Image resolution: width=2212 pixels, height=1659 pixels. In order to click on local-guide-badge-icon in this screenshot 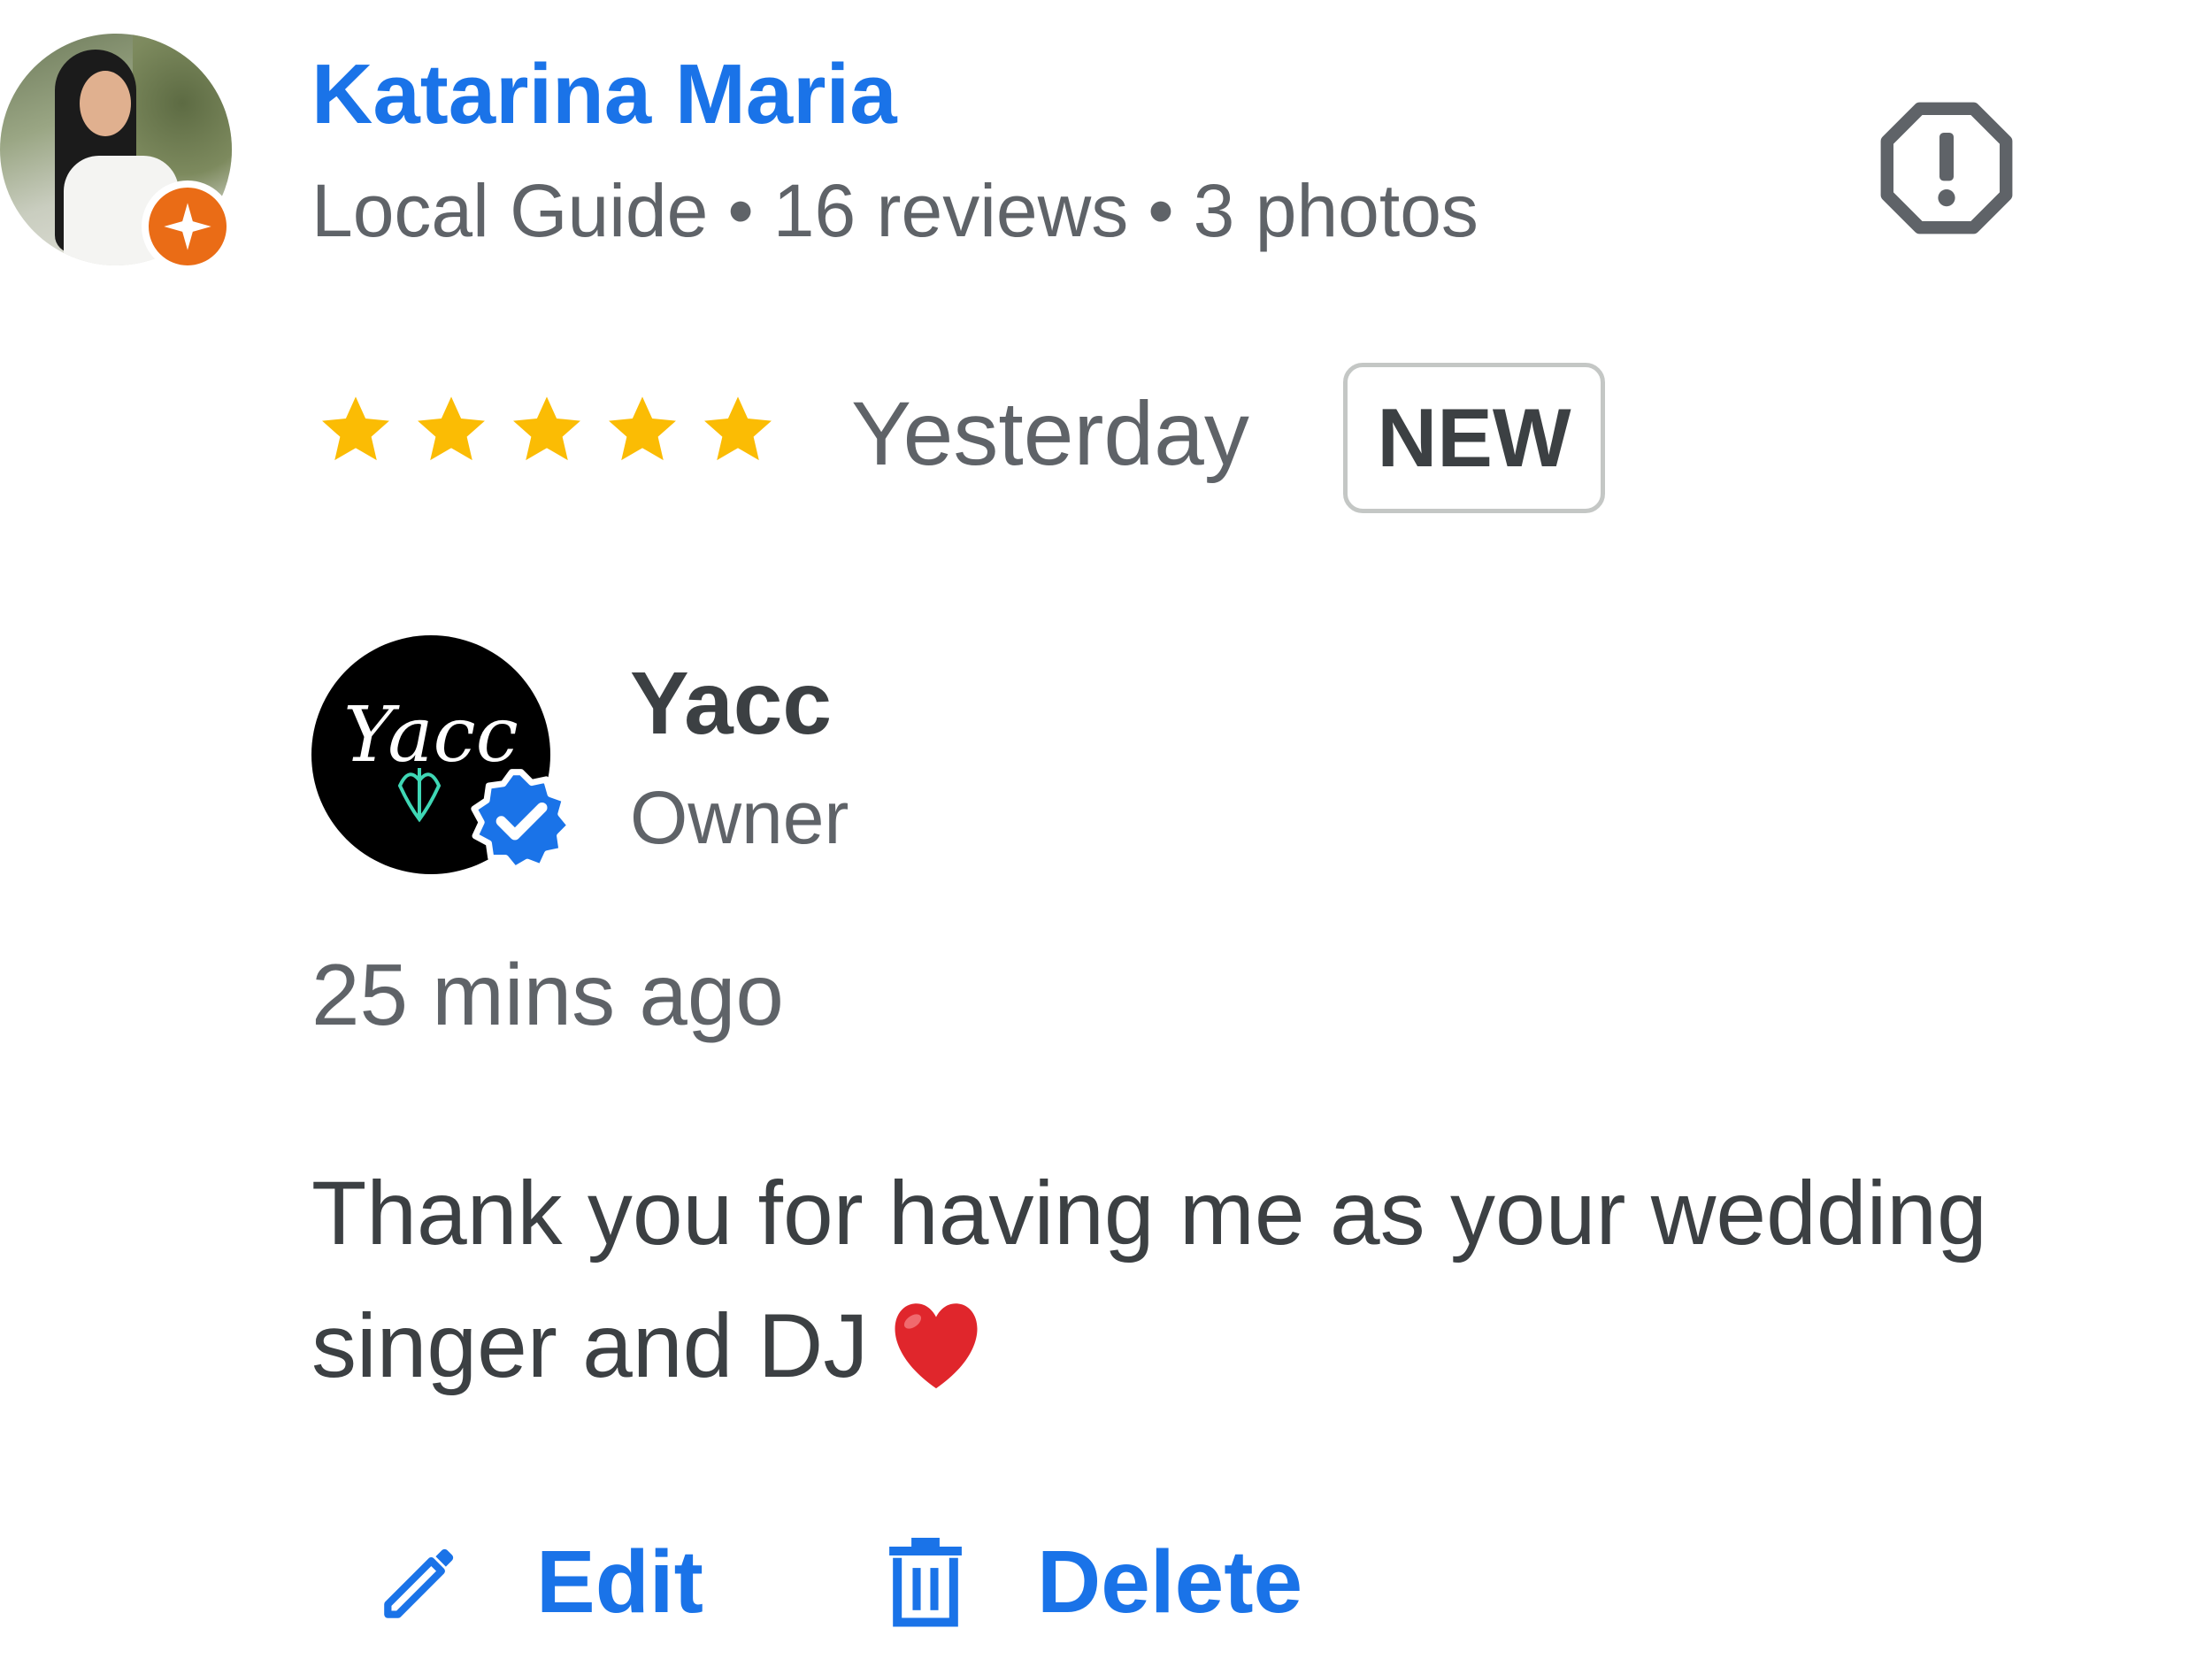, I will do `click(188, 227)`.